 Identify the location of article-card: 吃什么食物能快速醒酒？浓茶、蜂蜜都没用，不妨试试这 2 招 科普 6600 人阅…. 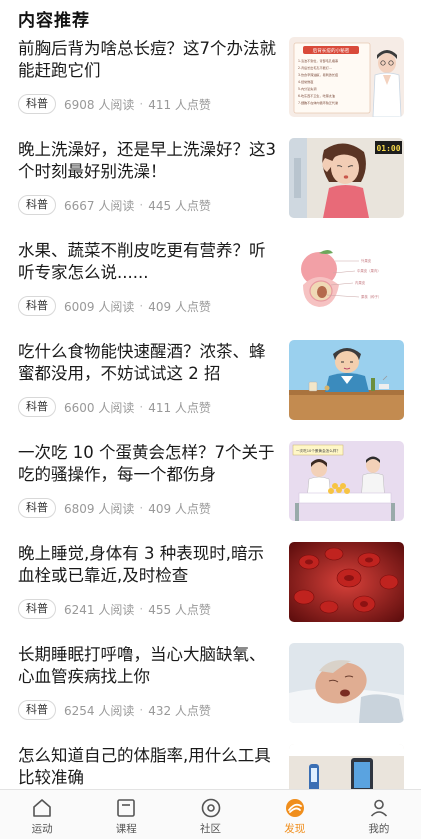
(210, 387).